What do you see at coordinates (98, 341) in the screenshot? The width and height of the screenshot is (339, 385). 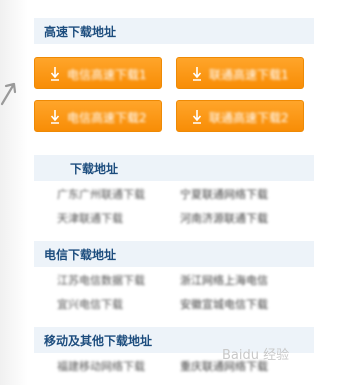 I see `section-title: 移动及其他下载地址` at bounding box center [98, 341].